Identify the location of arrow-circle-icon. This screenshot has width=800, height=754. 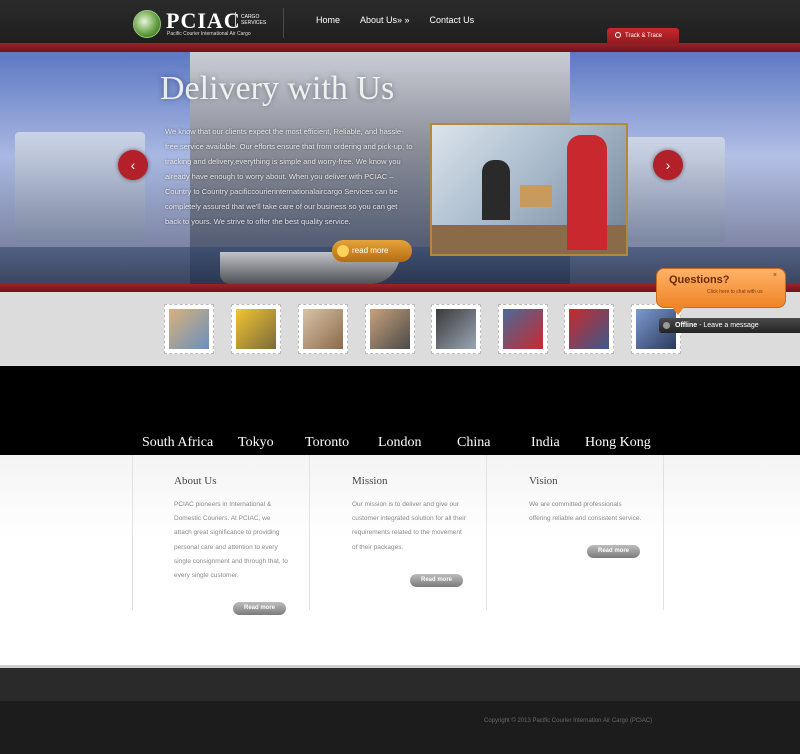
(343, 251).